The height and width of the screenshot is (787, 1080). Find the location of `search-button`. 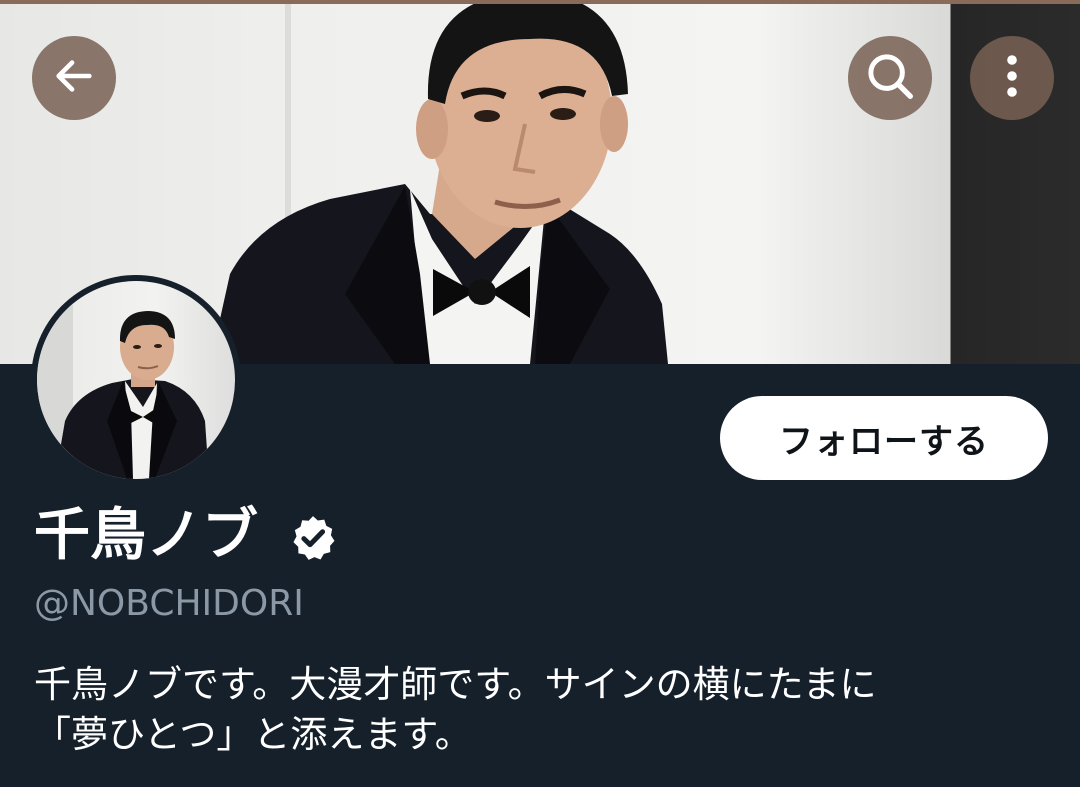

search-button is located at coordinates (890, 78).